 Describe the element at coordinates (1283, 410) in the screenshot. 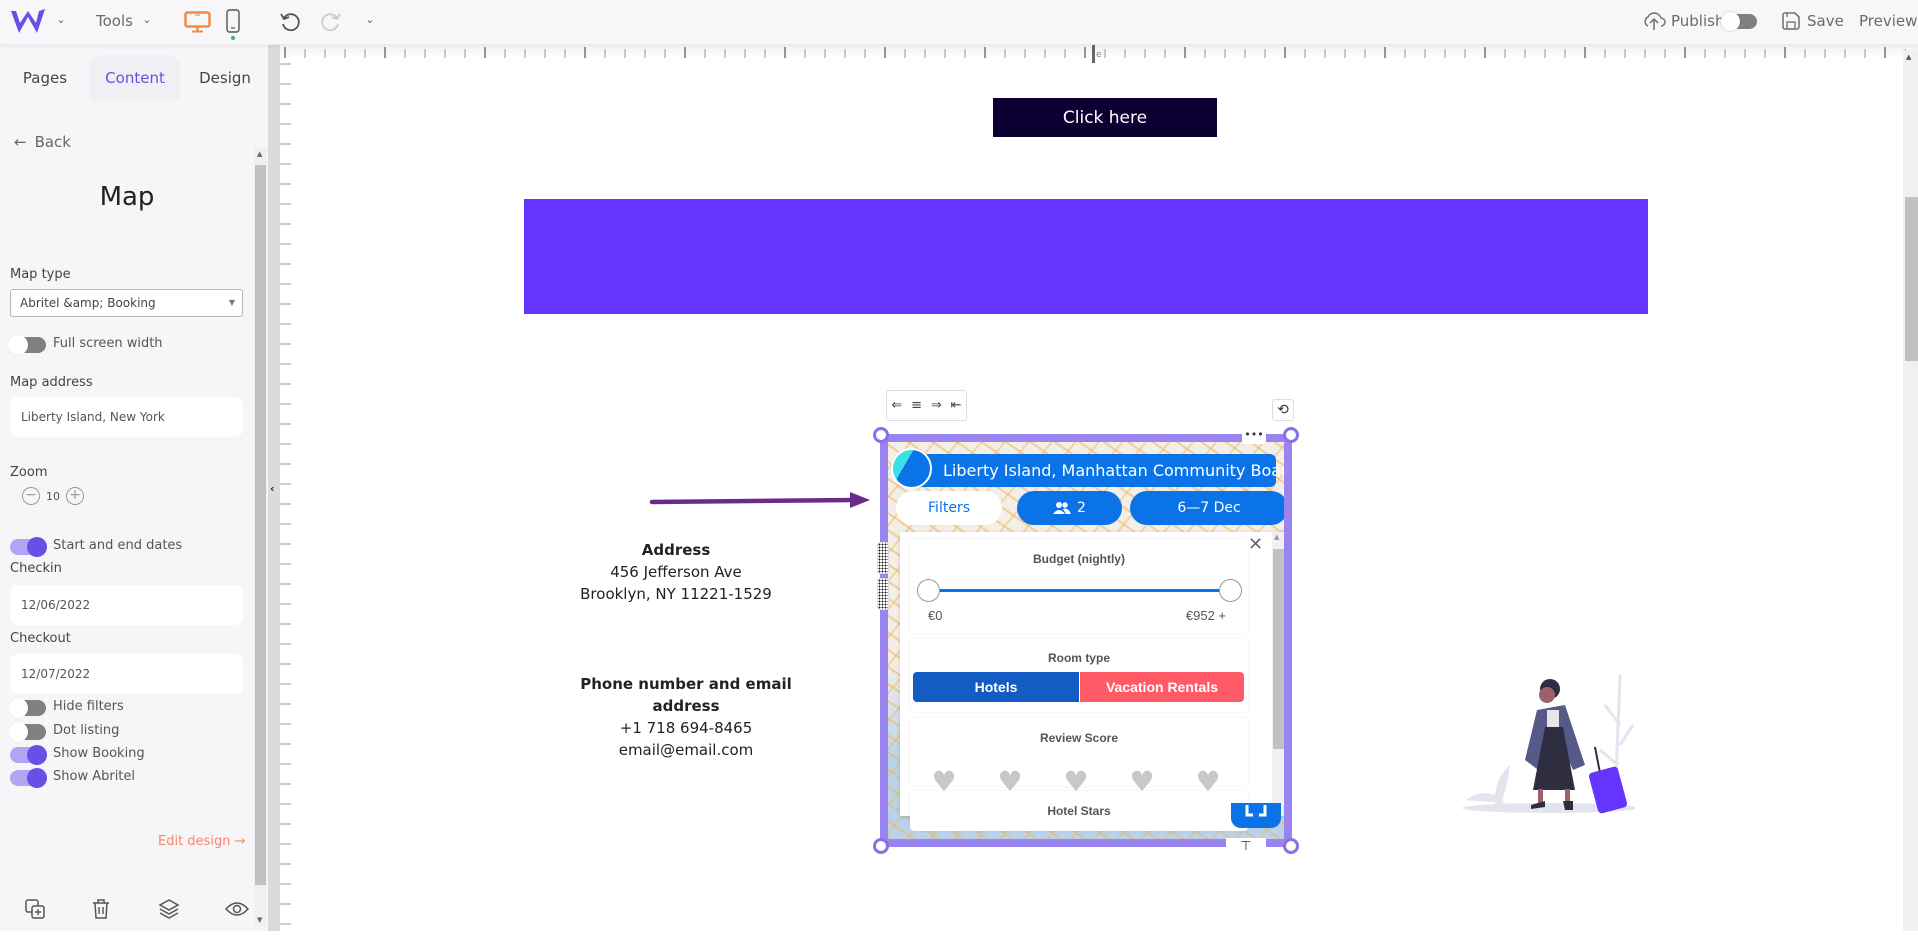

I see `reset-rotate-icon: ⟲` at that location.